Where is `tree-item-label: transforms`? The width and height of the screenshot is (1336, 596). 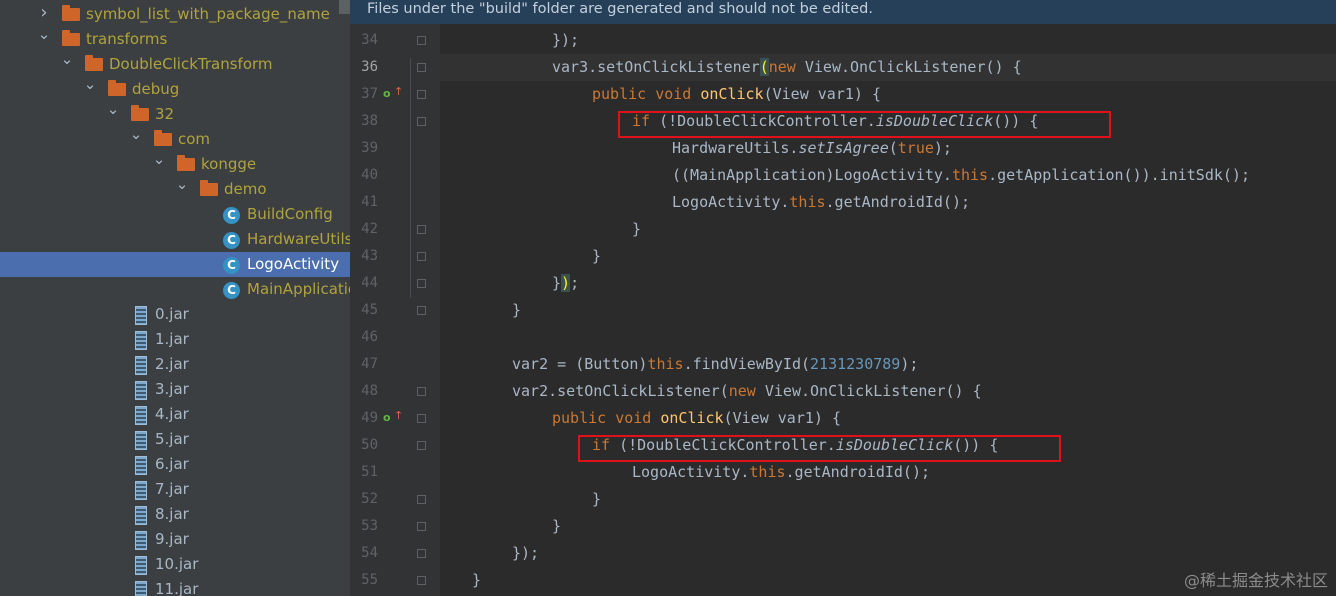
tree-item-label: transforms is located at coordinates (127, 39).